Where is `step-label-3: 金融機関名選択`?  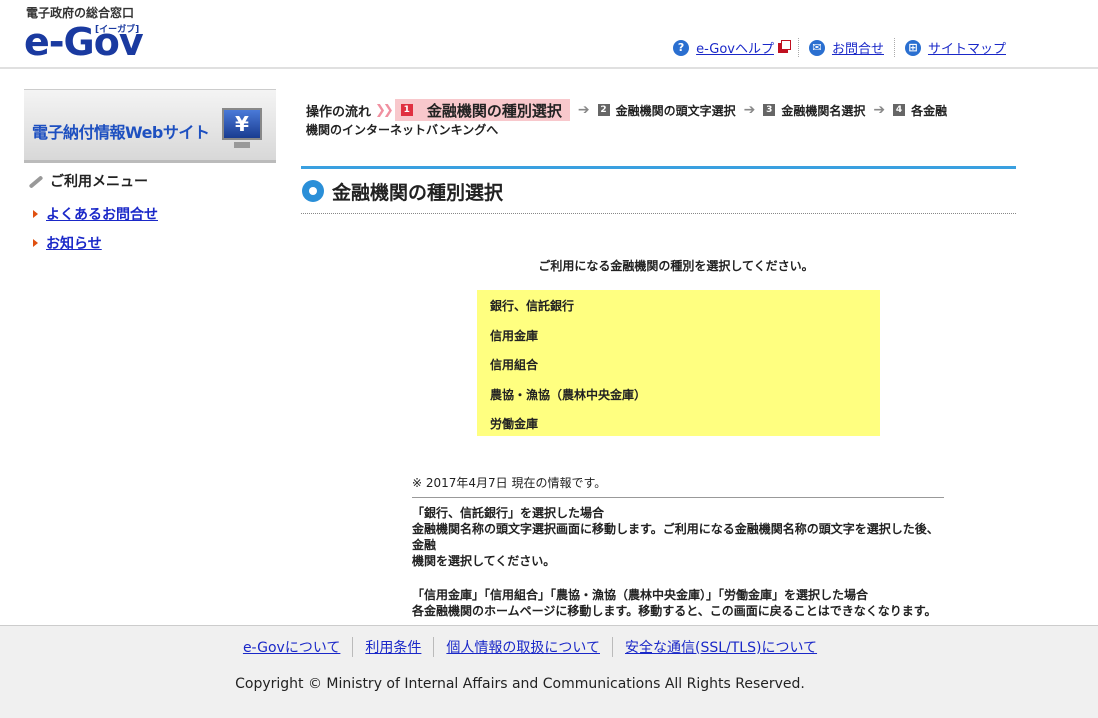 step-label-3: 金融機関名選択 is located at coordinates (823, 110).